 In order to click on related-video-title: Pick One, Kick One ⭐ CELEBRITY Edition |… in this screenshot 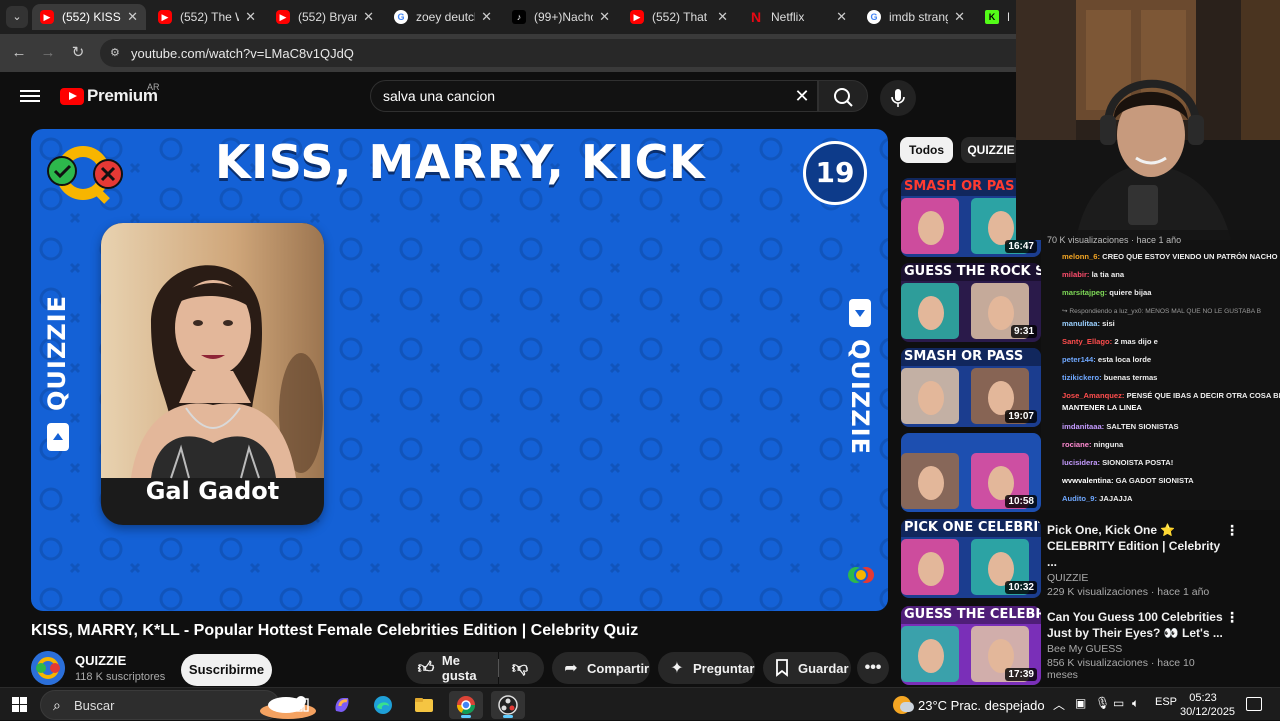, I will do `click(1137, 546)`.